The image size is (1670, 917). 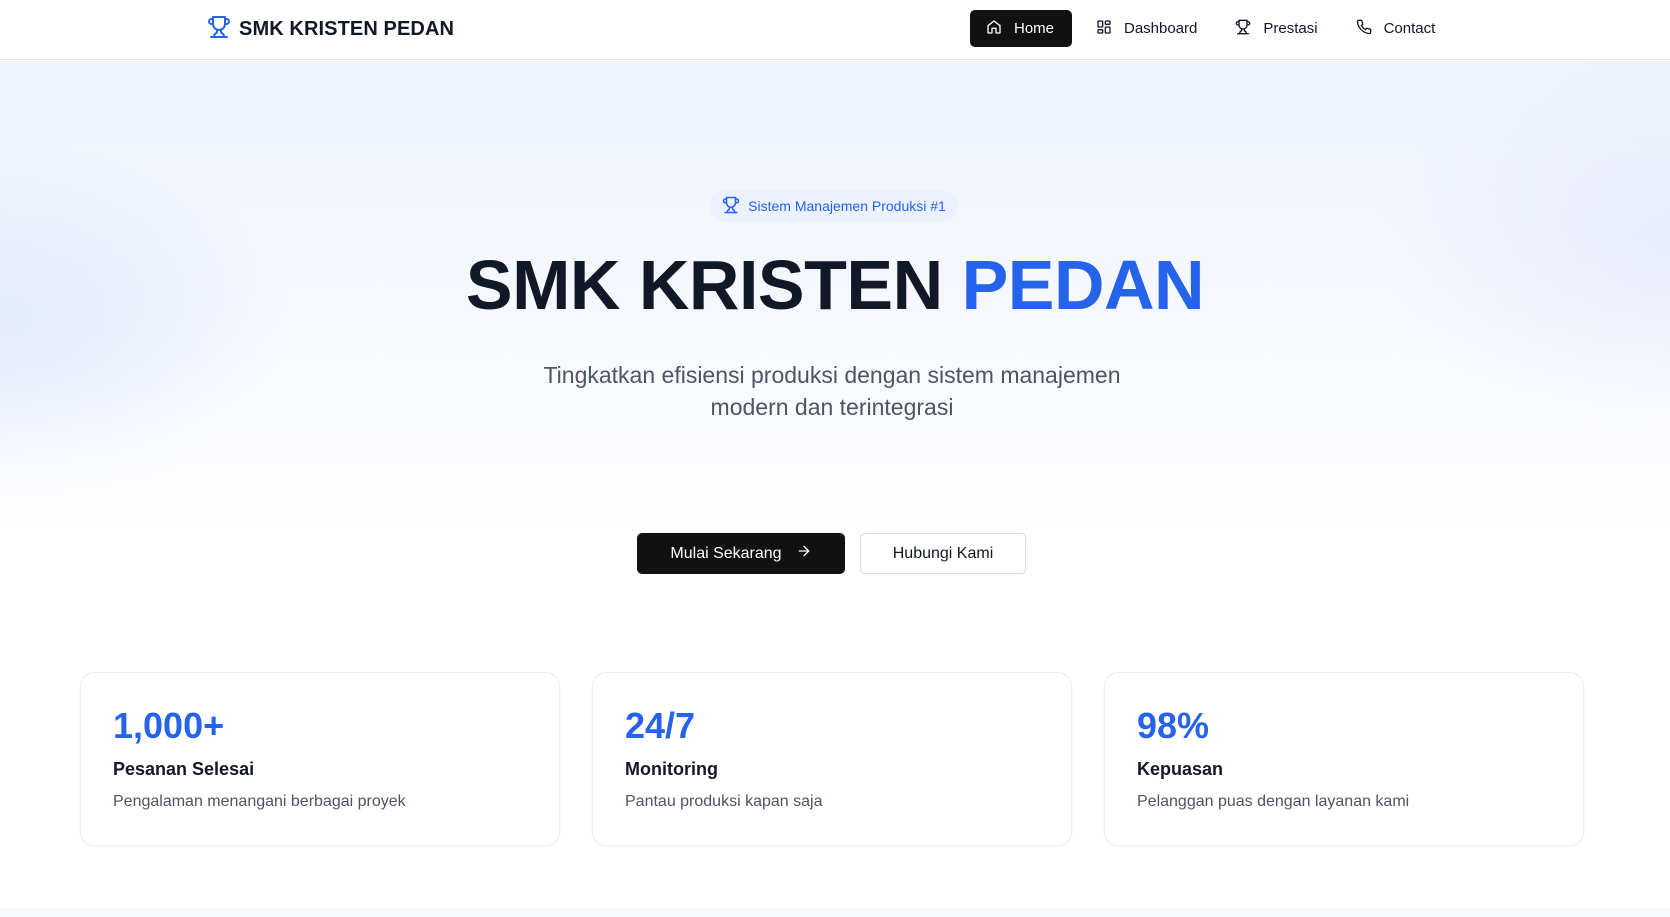 What do you see at coordinates (804, 553) in the screenshot?
I see `arrow-right-icon` at bounding box center [804, 553].